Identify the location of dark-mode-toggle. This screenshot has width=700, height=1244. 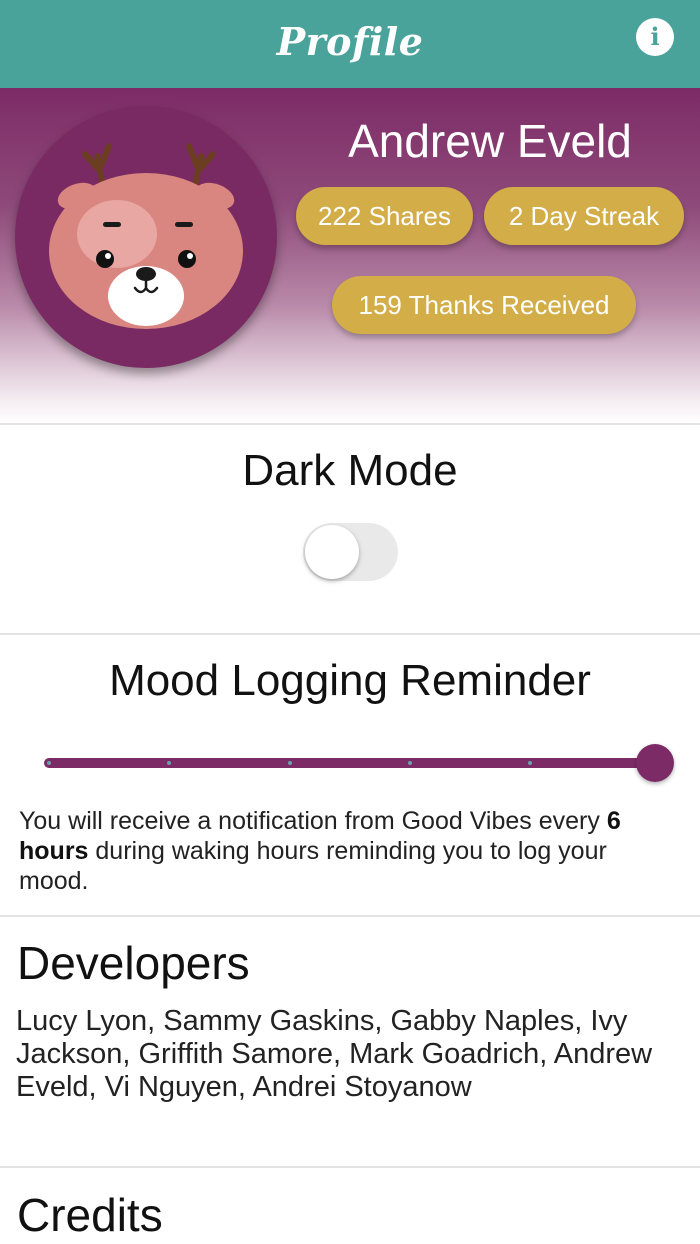
(350, 552).